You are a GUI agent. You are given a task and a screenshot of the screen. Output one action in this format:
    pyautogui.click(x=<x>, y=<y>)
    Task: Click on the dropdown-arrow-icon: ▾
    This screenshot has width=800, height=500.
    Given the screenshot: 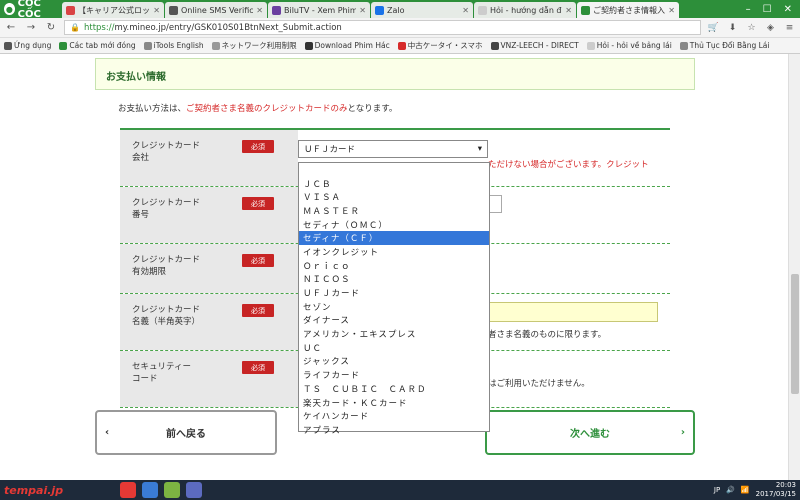 What is the action you would take?
    pyautogui.click(x=479, y=149)
    